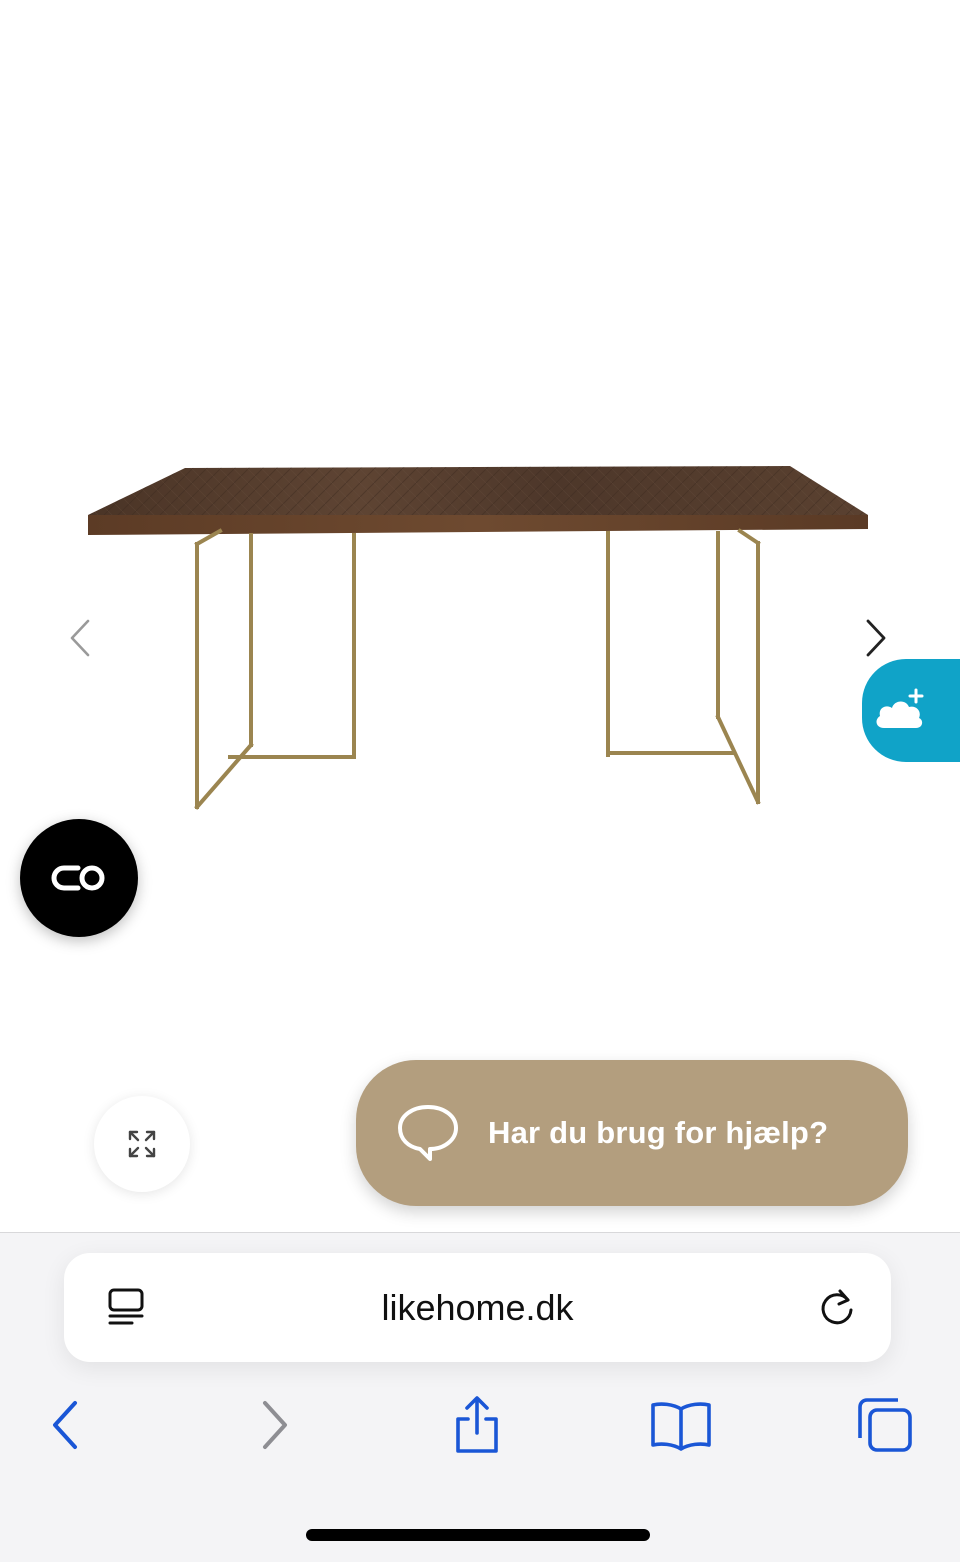  I want to click on help-chat-button: Har du brug for hjælp?, so click(632, 1133).